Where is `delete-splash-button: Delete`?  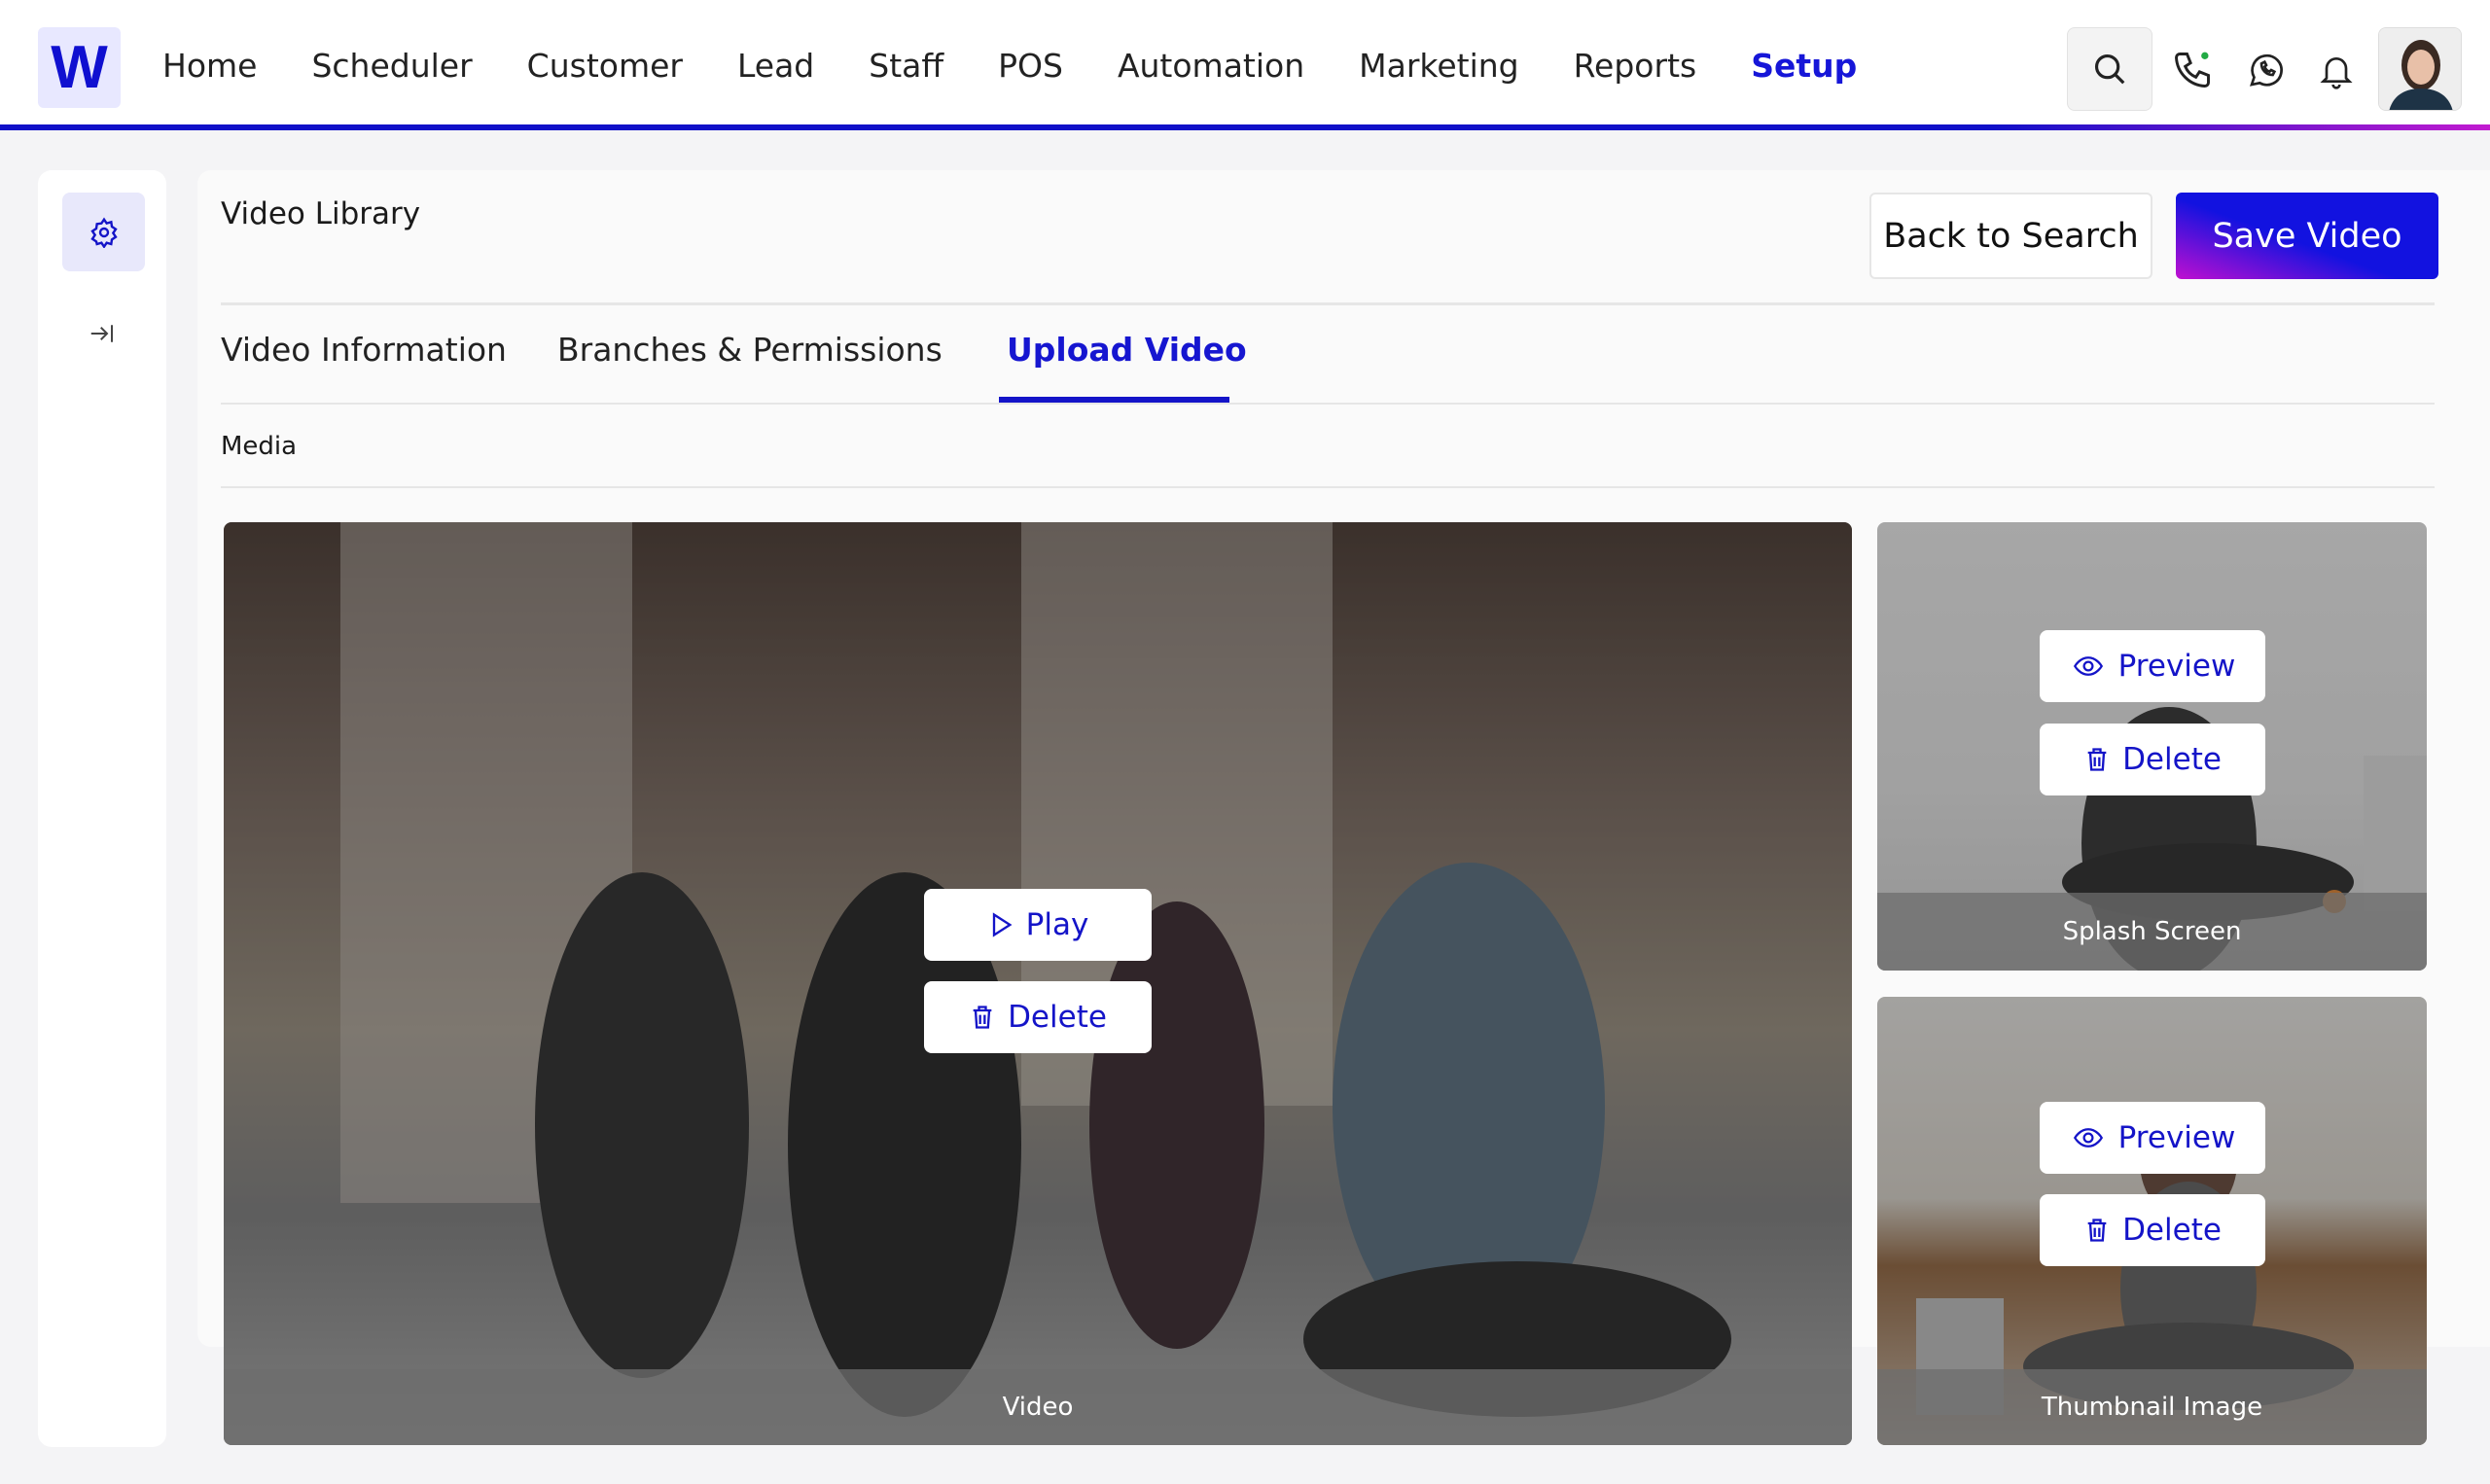
delete-splash-button: Delete is located at coordinates (2152, 760).